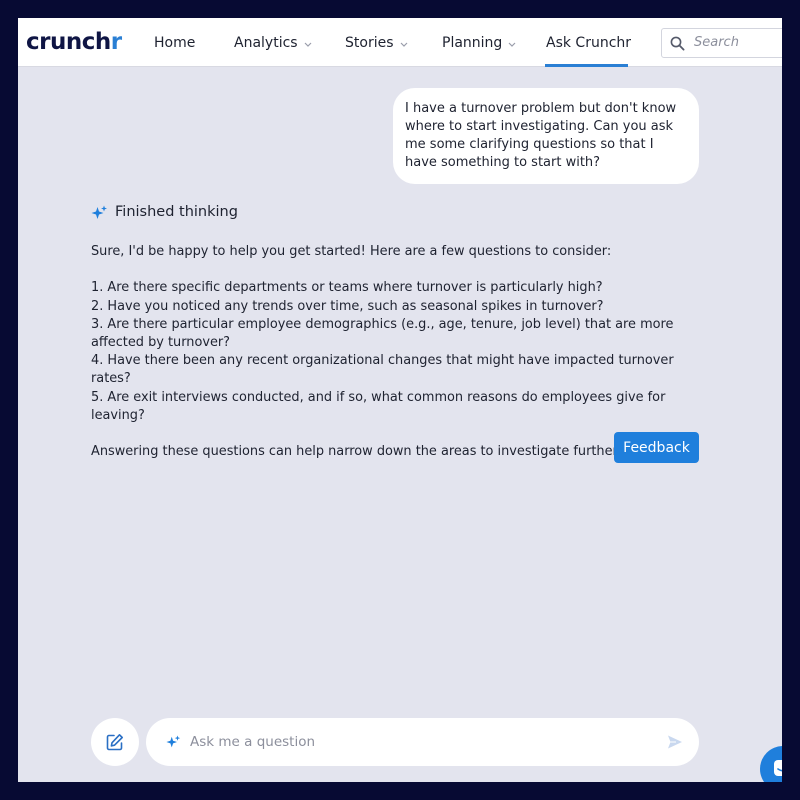  Describe the element at coordinates (716, 42) in the screenshot. I see `search-placeholder: Search` at that location.